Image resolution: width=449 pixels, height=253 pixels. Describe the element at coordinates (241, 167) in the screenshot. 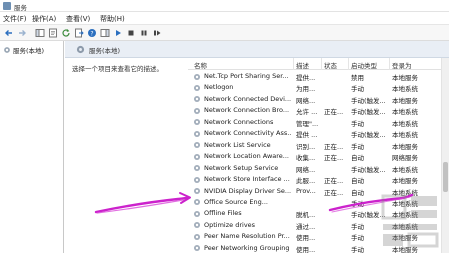

I see `service-name: Network Setup Service` at that location.